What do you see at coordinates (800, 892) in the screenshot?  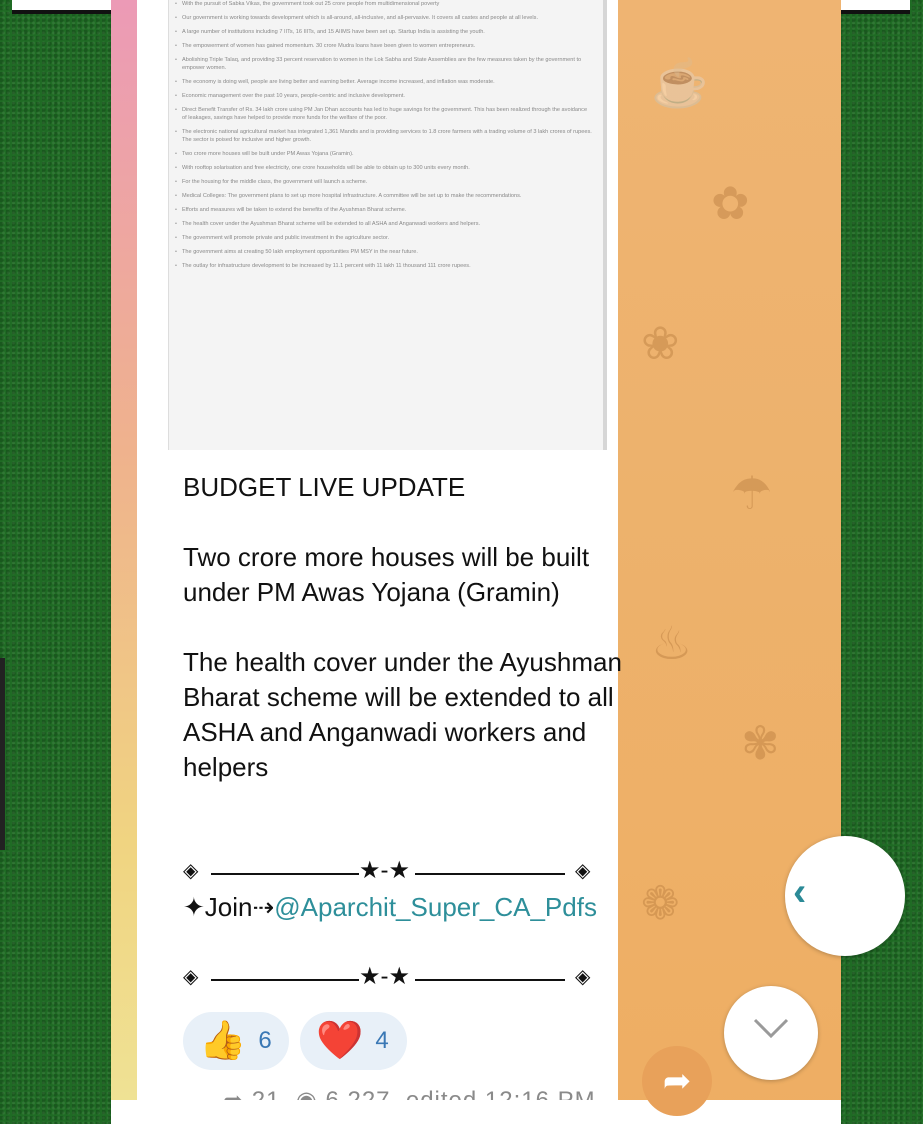 I see `chevron-left-icon: ‹` at bounding box center [800, 892].